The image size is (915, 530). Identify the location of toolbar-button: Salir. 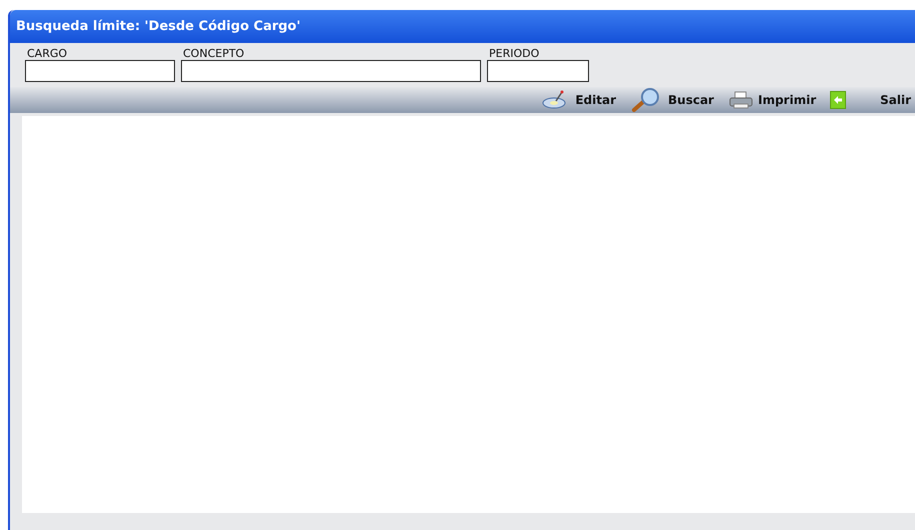
(870, 100).